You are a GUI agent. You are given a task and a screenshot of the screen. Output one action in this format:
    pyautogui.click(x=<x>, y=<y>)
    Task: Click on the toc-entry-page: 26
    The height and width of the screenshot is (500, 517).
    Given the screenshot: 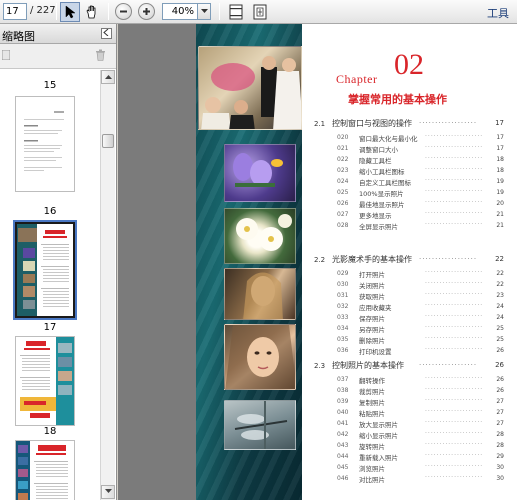 What is the action you would take?
    pyautogui.click(x=500, y=390)
    